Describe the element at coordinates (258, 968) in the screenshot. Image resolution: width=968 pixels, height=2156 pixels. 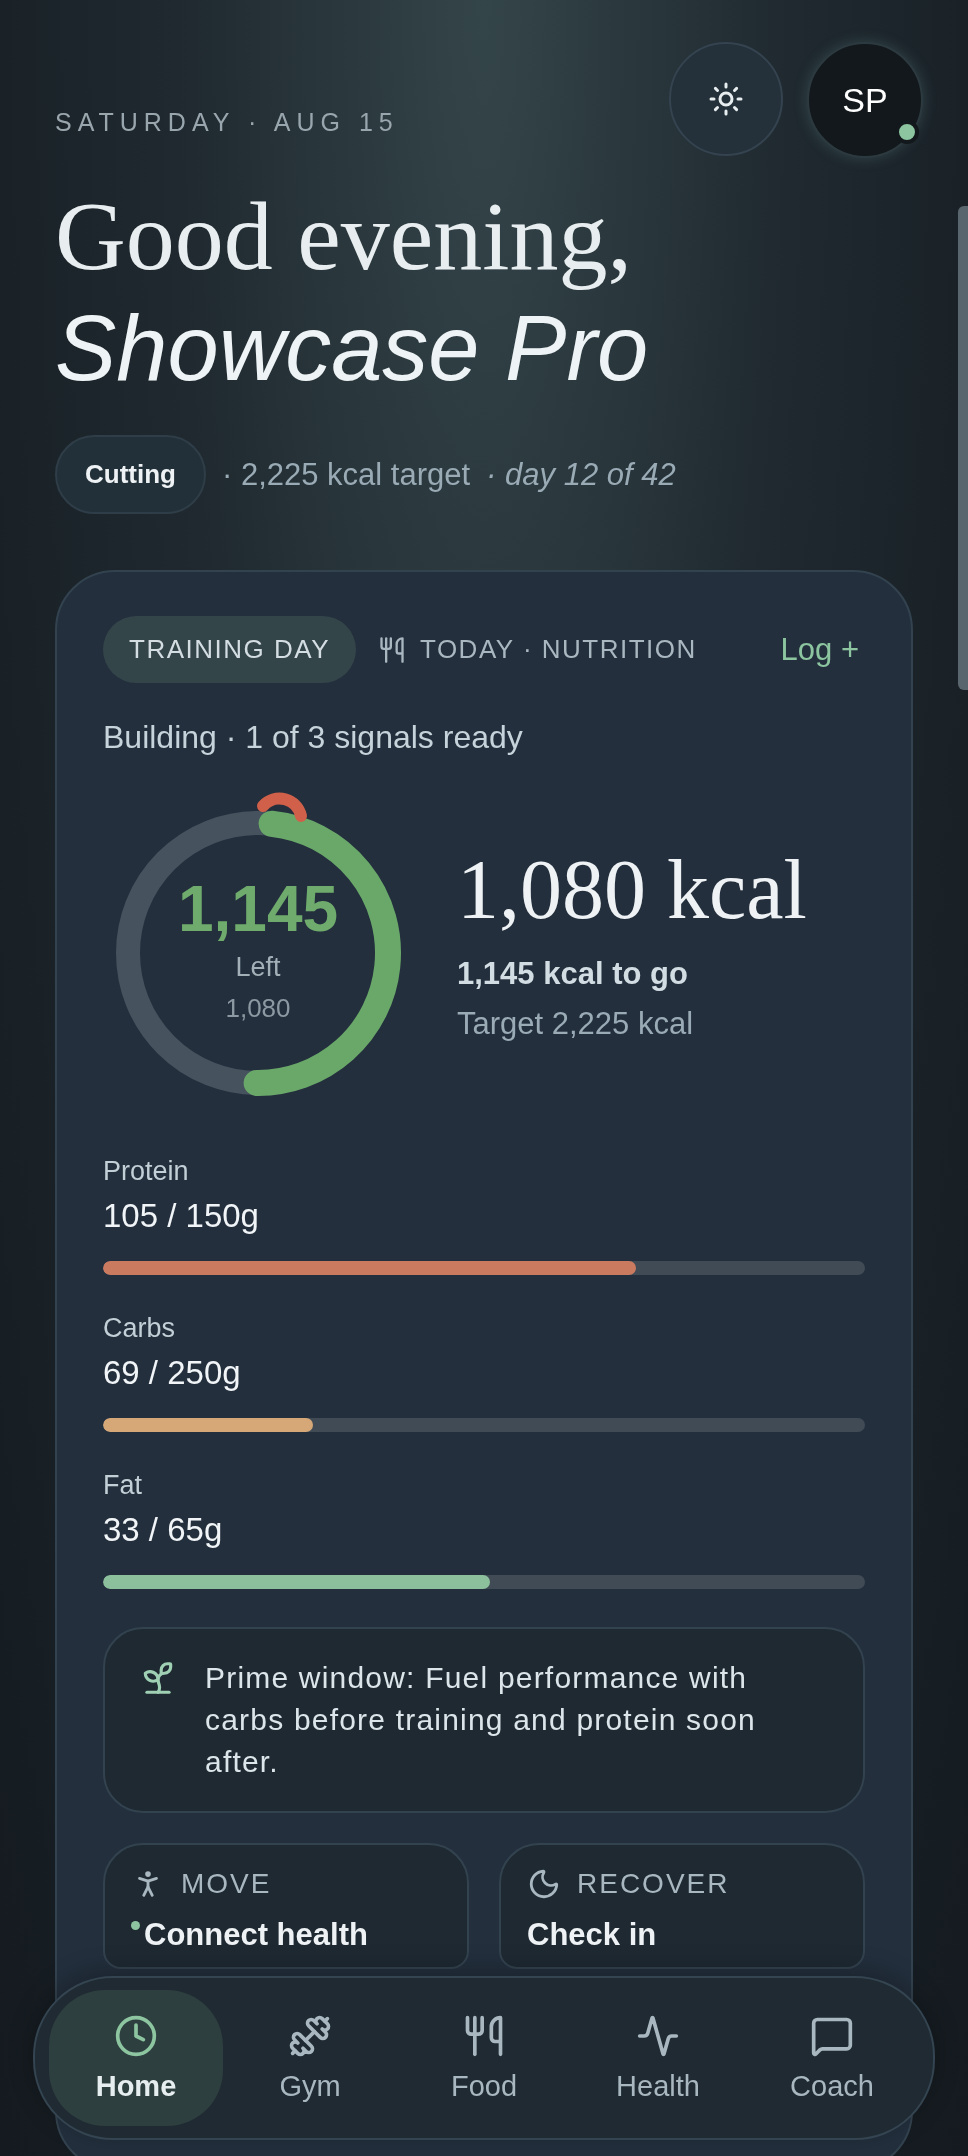
I see `calories-left-label: Left` at that location.